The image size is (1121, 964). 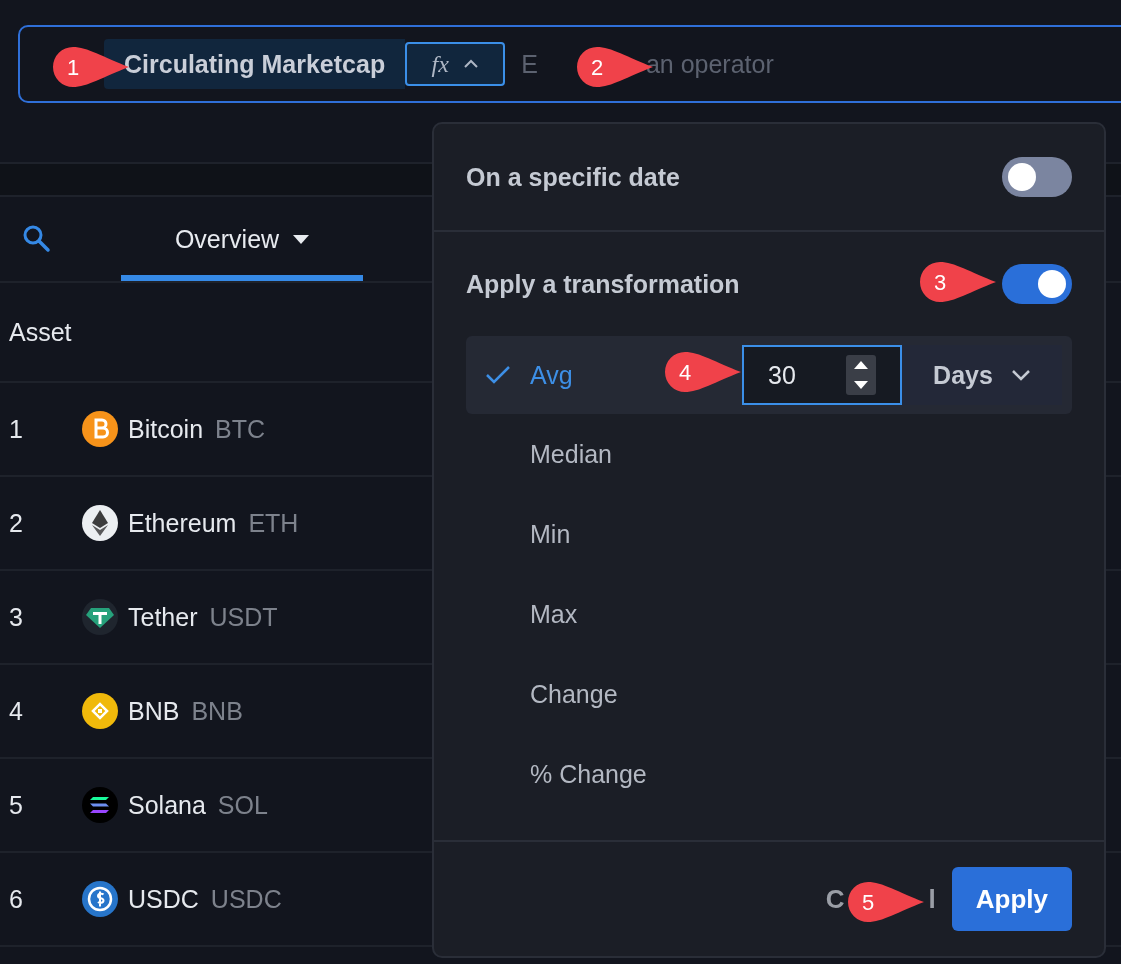 I want to click on toggle-label: Apply a transformation, so click(x=603, y=284).